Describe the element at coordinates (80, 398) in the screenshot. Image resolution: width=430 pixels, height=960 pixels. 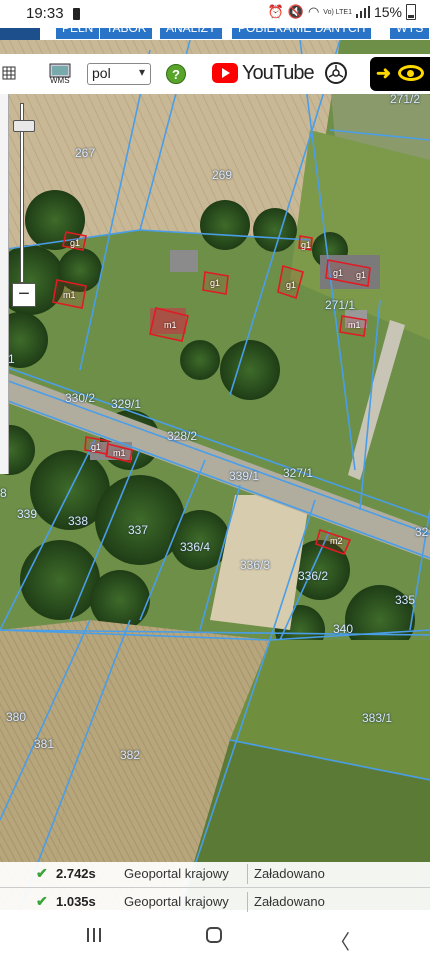
I see `parcel-label: 330/2` at that location.